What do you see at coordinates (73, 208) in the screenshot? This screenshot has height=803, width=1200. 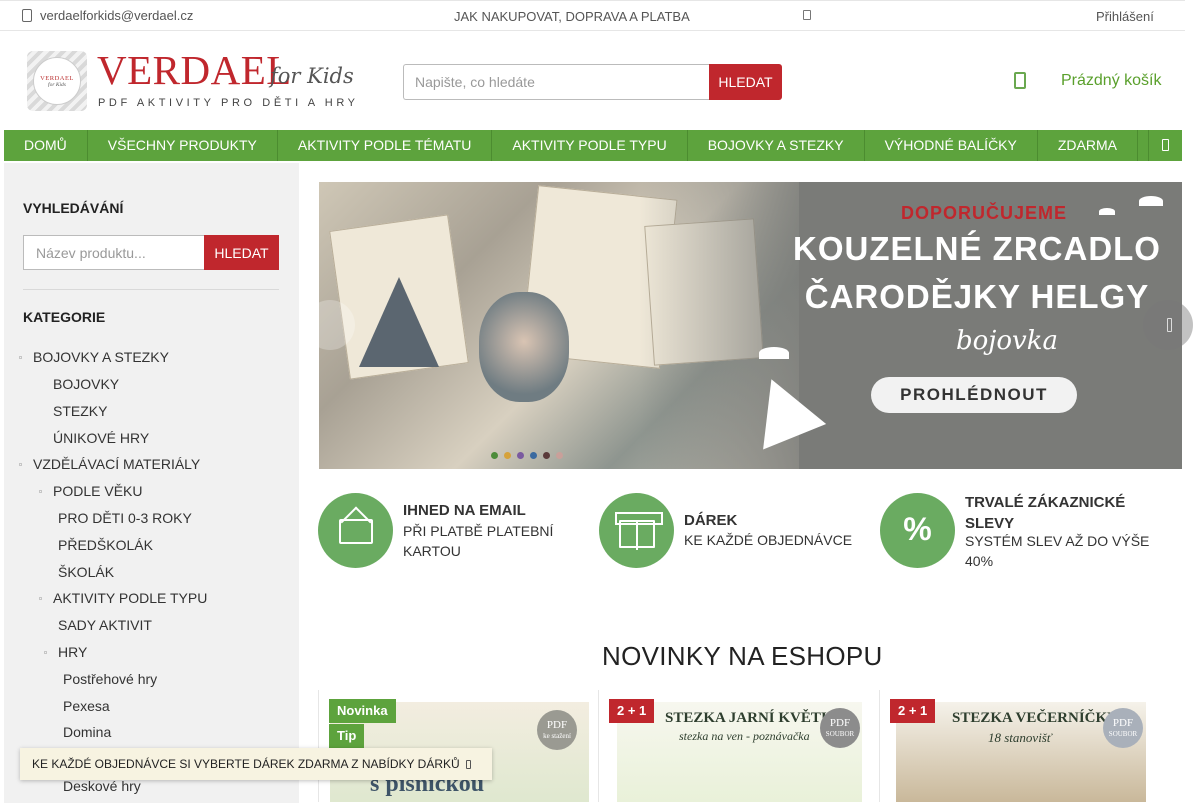 I see `sidebar-search-heading: VYHLEDÁVÁNÍ` at bounding box center [73, 208].